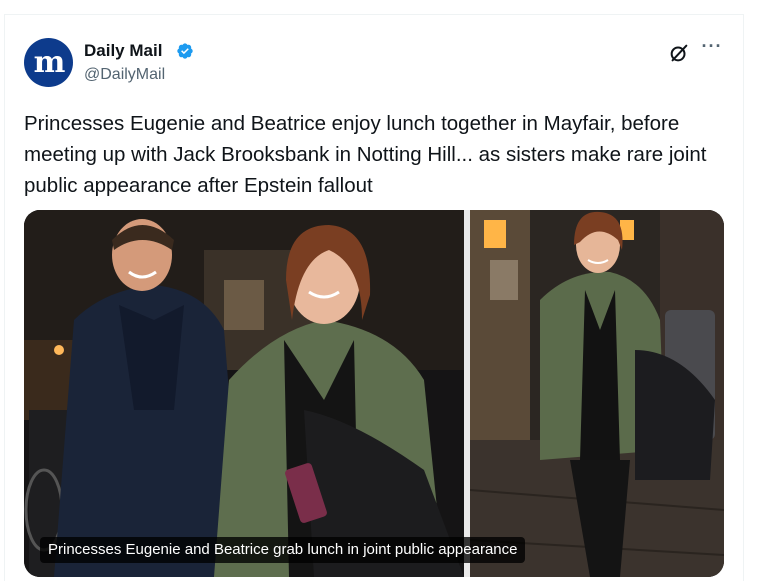 The image size is (771, 581). Describe the element at coordinates (679, 53) in the screenshot. I see `grok-icon` at that location.